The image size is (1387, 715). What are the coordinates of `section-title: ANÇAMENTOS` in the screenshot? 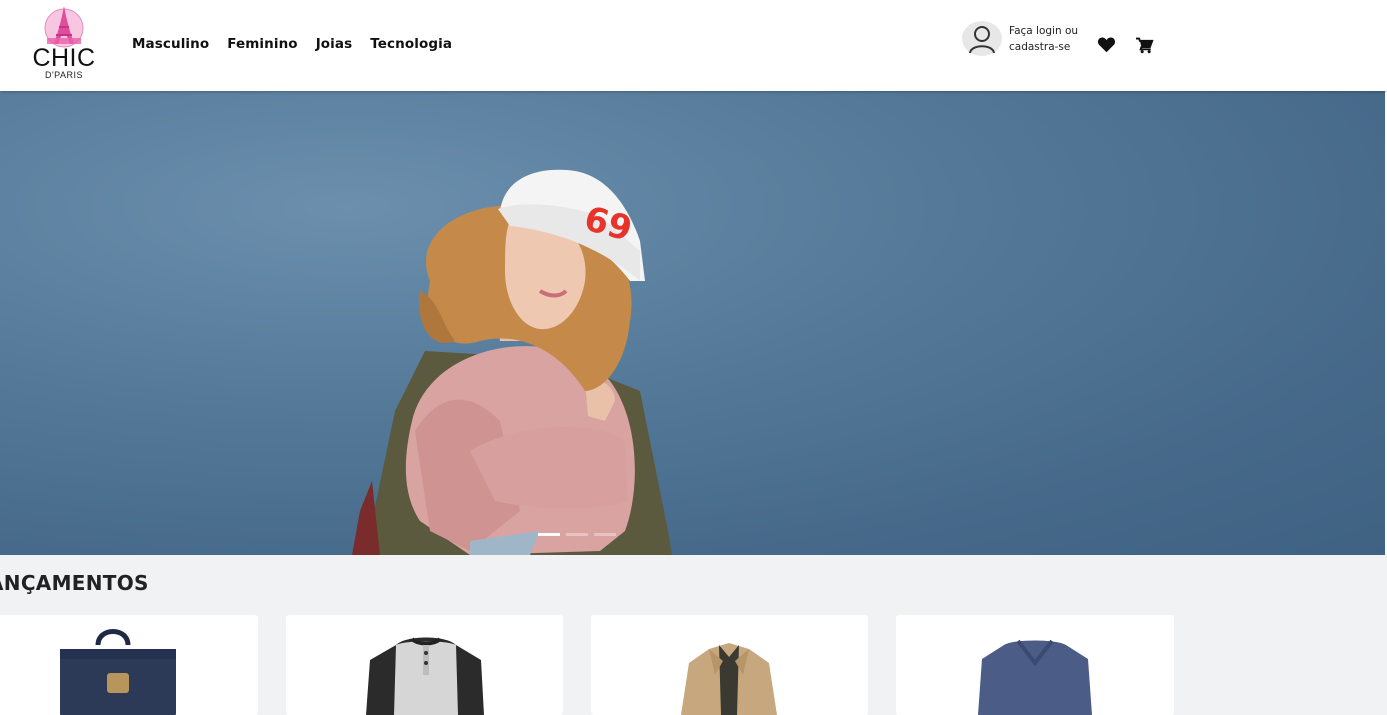 It's located at (74, 583).